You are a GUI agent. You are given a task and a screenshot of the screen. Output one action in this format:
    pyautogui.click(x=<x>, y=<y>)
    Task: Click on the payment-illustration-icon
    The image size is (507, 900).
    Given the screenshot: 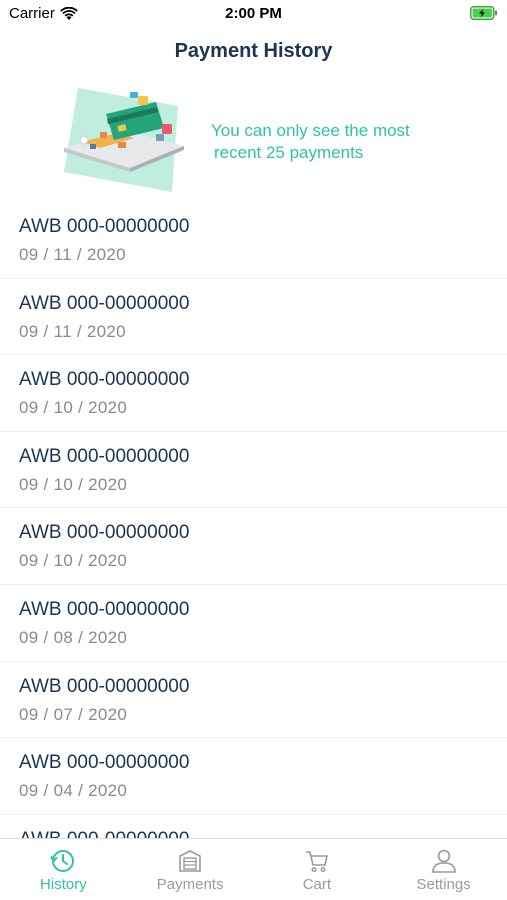 What is the action you would take?
    pyautogui.click(x=124, y=140)
    